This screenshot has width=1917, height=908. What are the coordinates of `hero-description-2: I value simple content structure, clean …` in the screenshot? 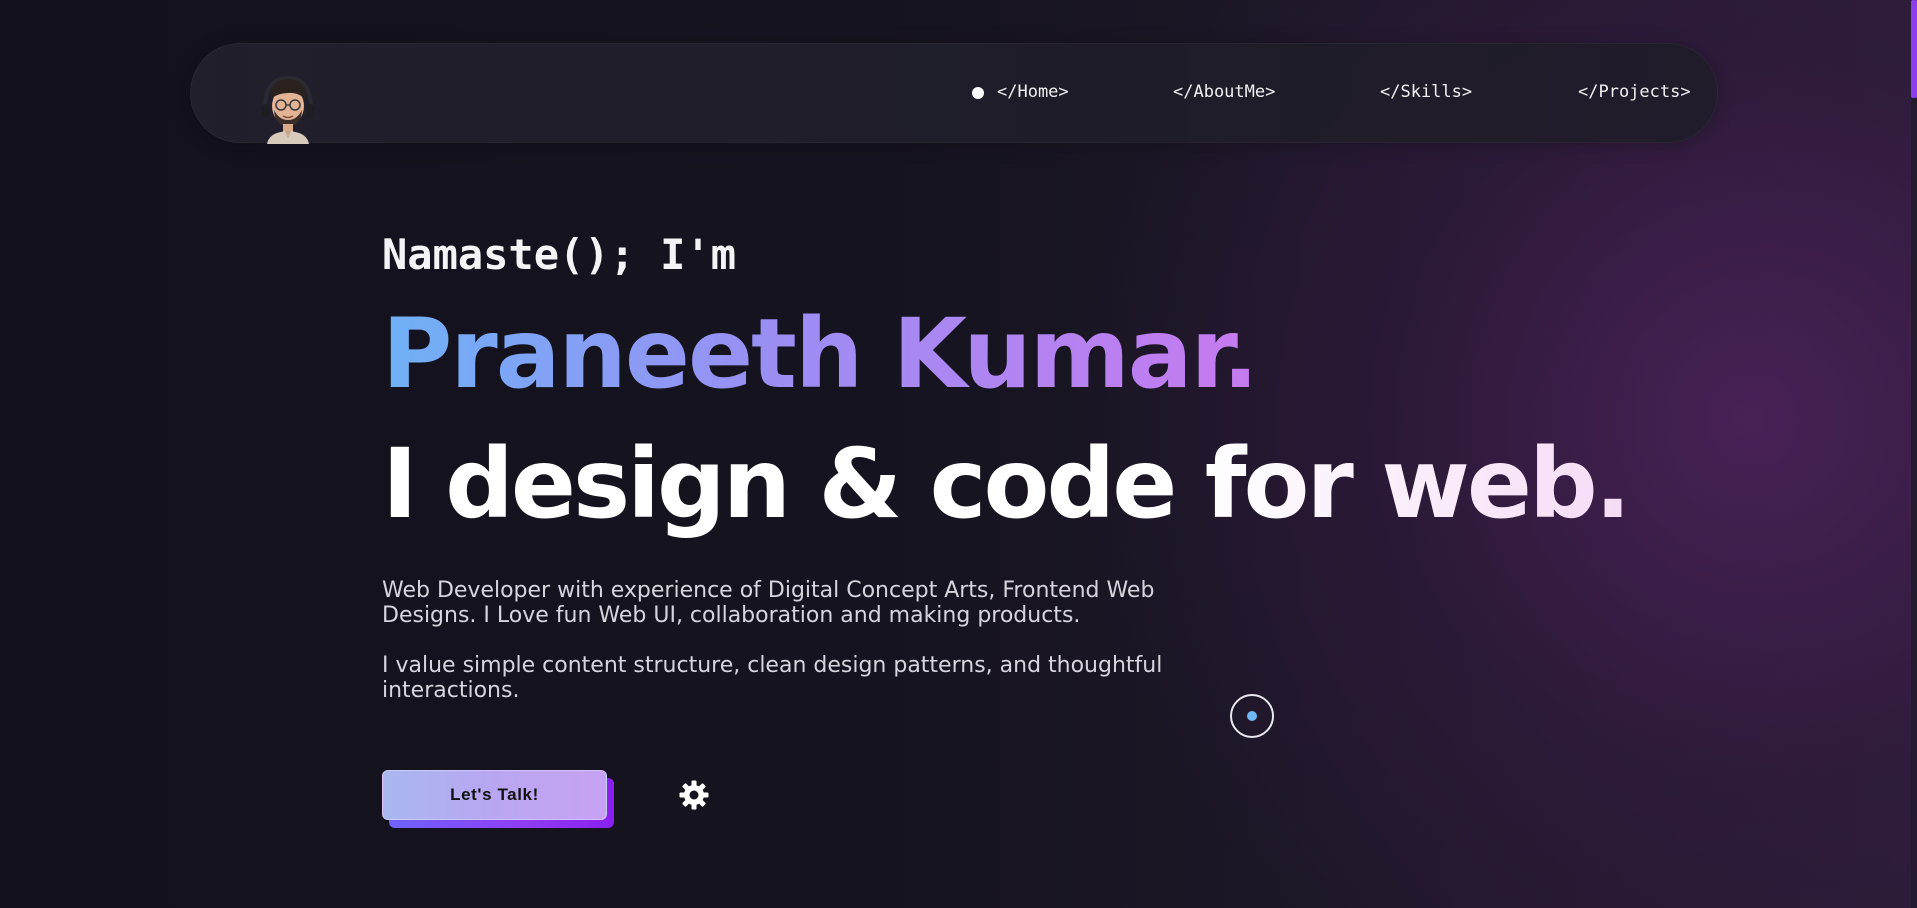 It's located at (772, 678).